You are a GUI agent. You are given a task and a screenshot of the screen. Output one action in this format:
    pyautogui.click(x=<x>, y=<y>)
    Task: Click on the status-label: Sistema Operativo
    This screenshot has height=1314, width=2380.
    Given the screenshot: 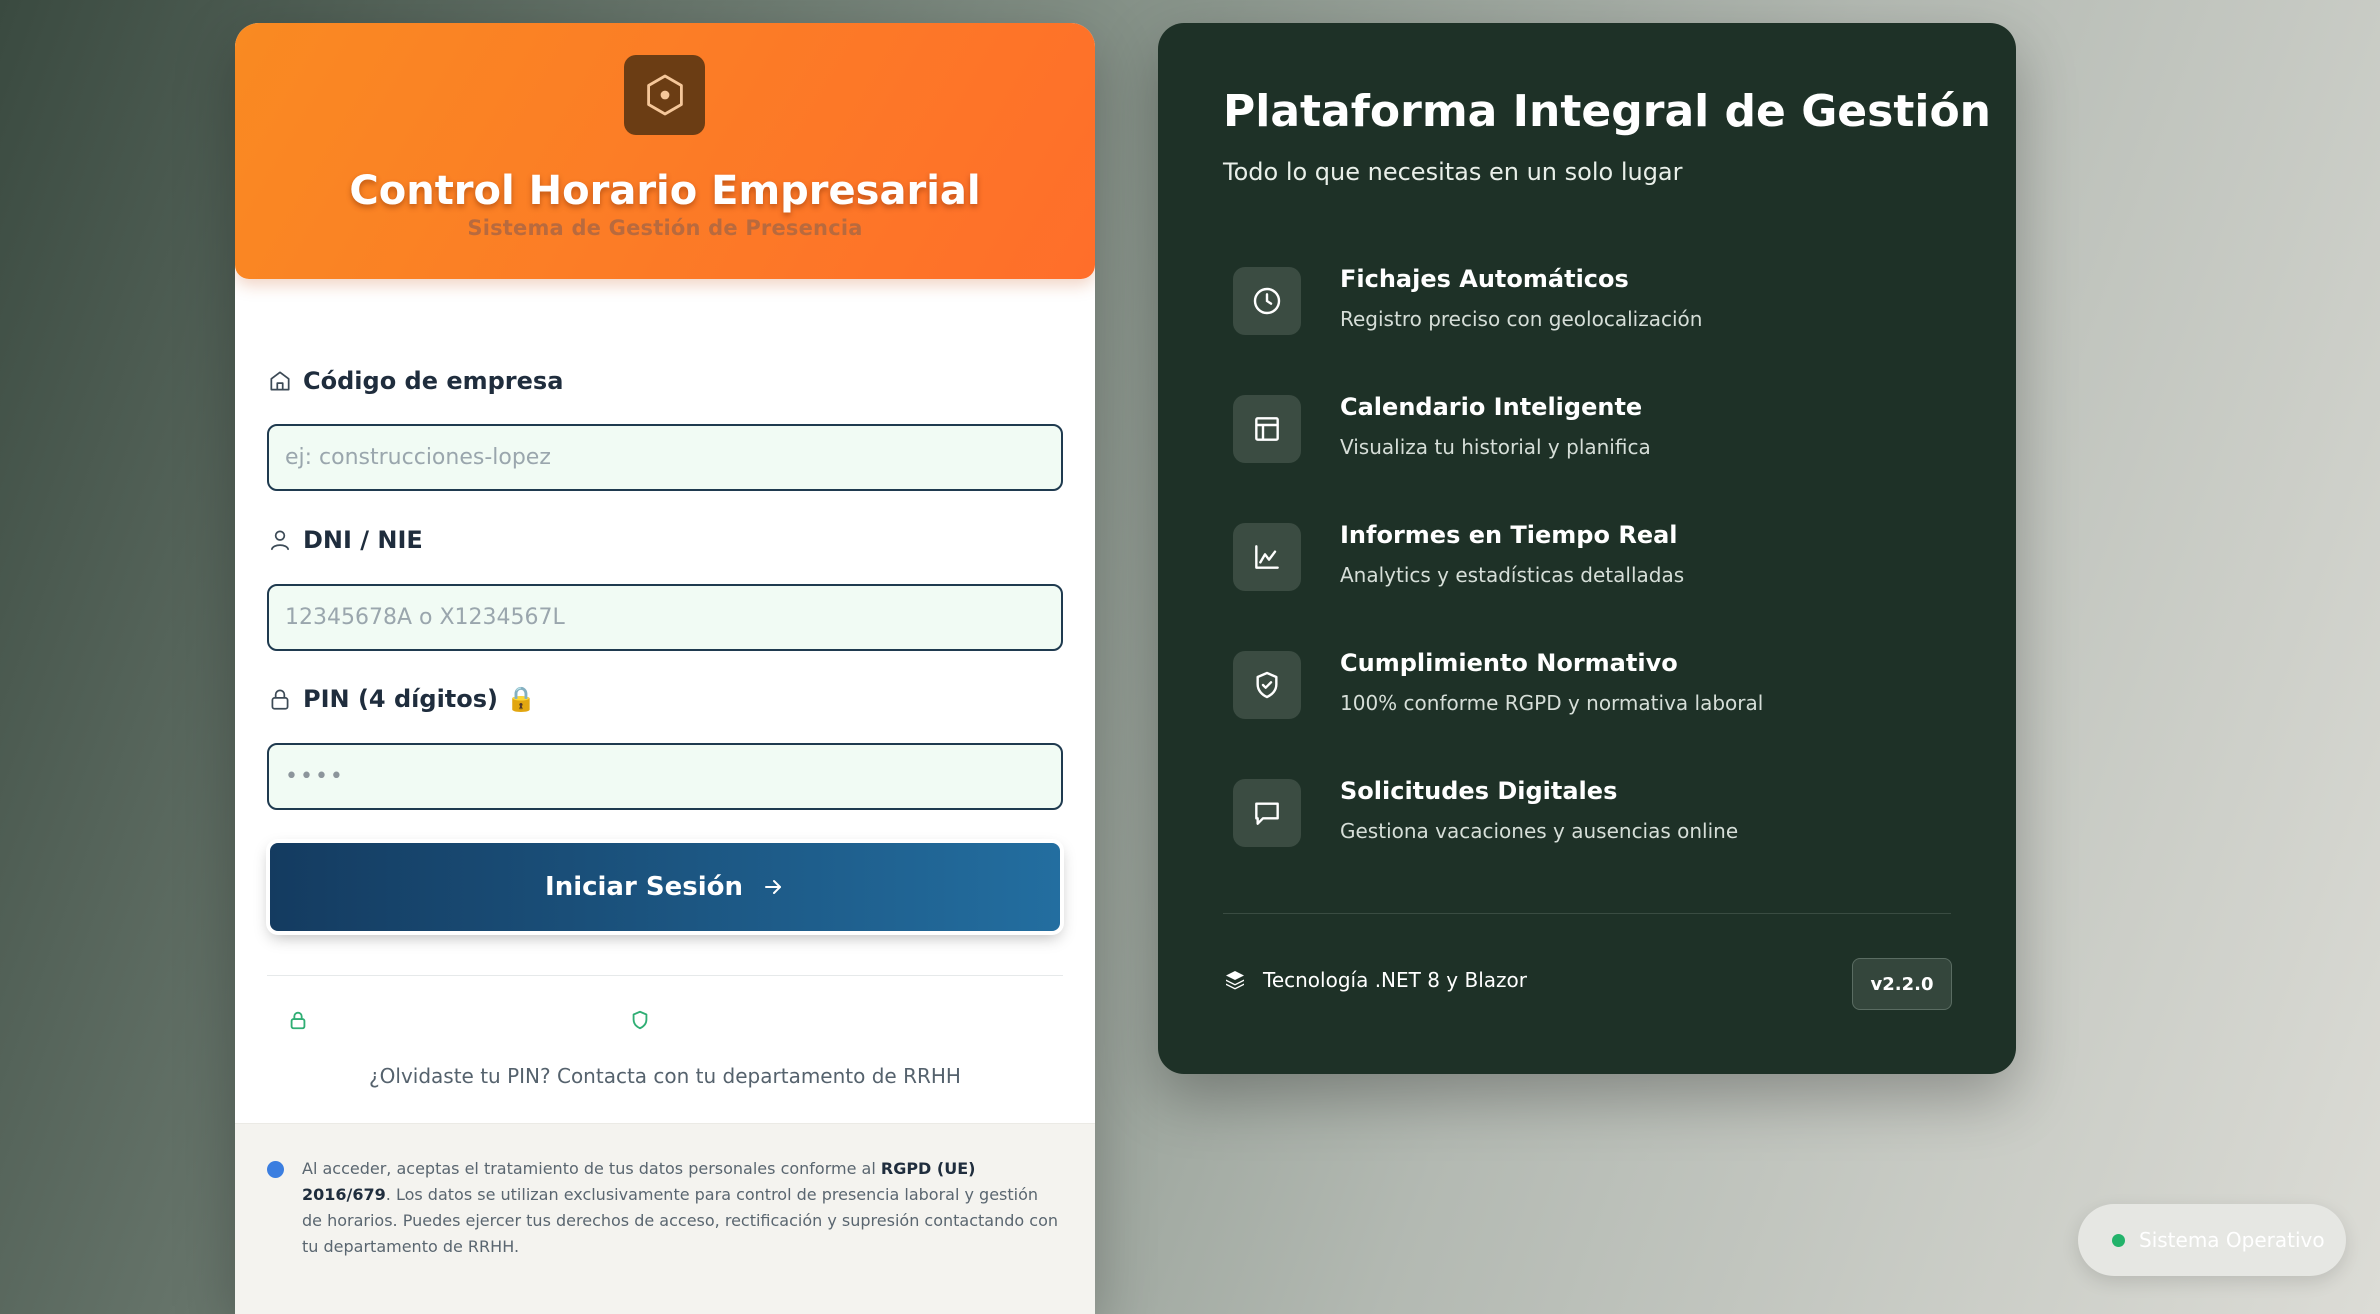 What is the action you would take?
    pyautogui.click(x=2232, y=1240)
    